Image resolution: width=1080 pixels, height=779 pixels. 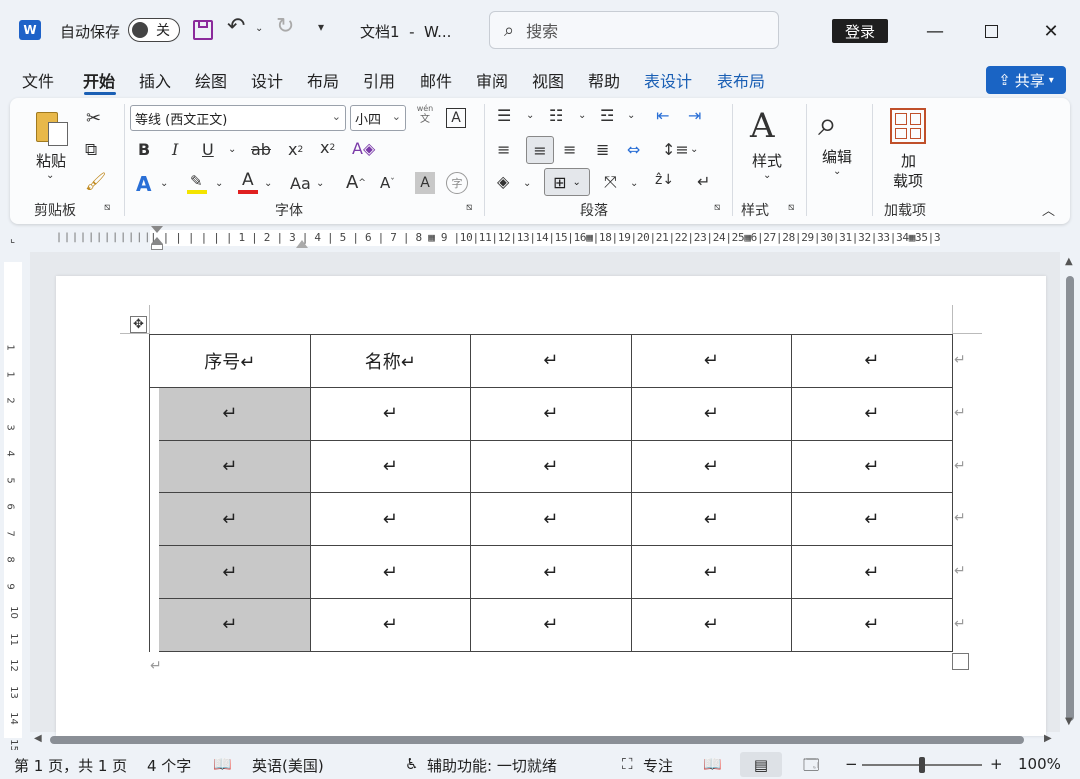 What do you see at coordinates (300, 183) in the screenshot?
I see `change-case-icon: Aa` at bounding box center [300, 183].